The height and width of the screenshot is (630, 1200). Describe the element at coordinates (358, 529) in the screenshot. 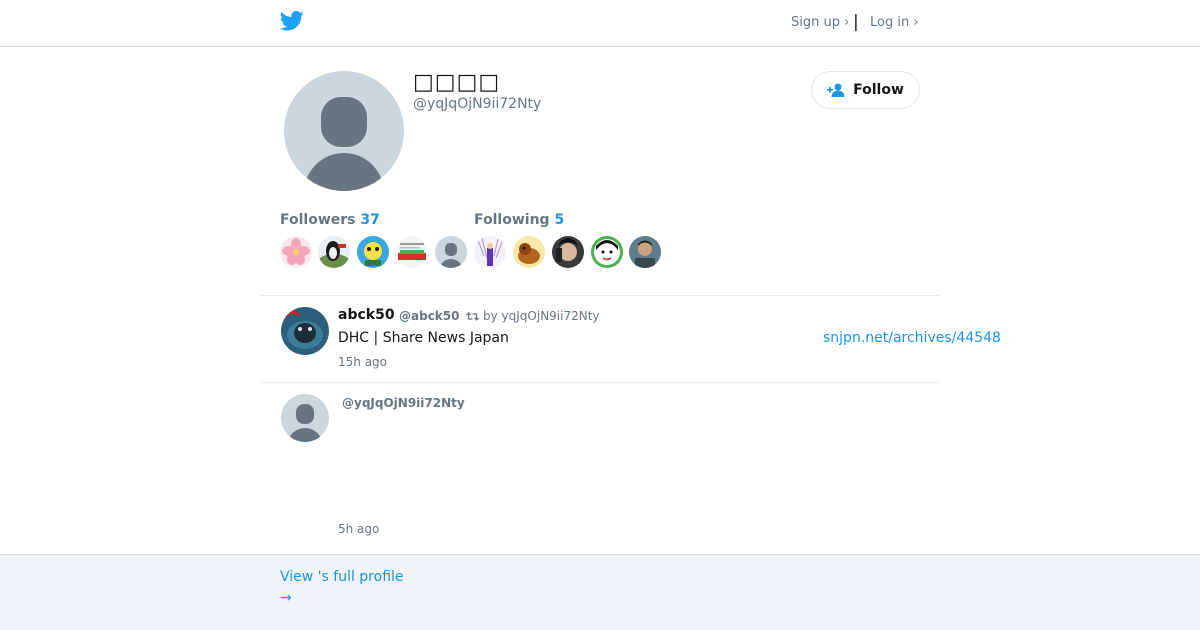

I see `tweet-timestamp: 5h ago` at that location.